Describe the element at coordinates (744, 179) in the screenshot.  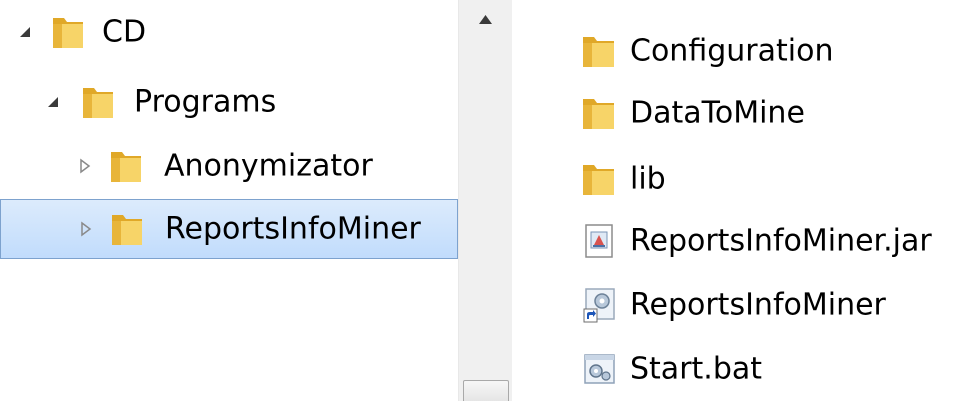
I see `file-item-lib: lib` at that location.